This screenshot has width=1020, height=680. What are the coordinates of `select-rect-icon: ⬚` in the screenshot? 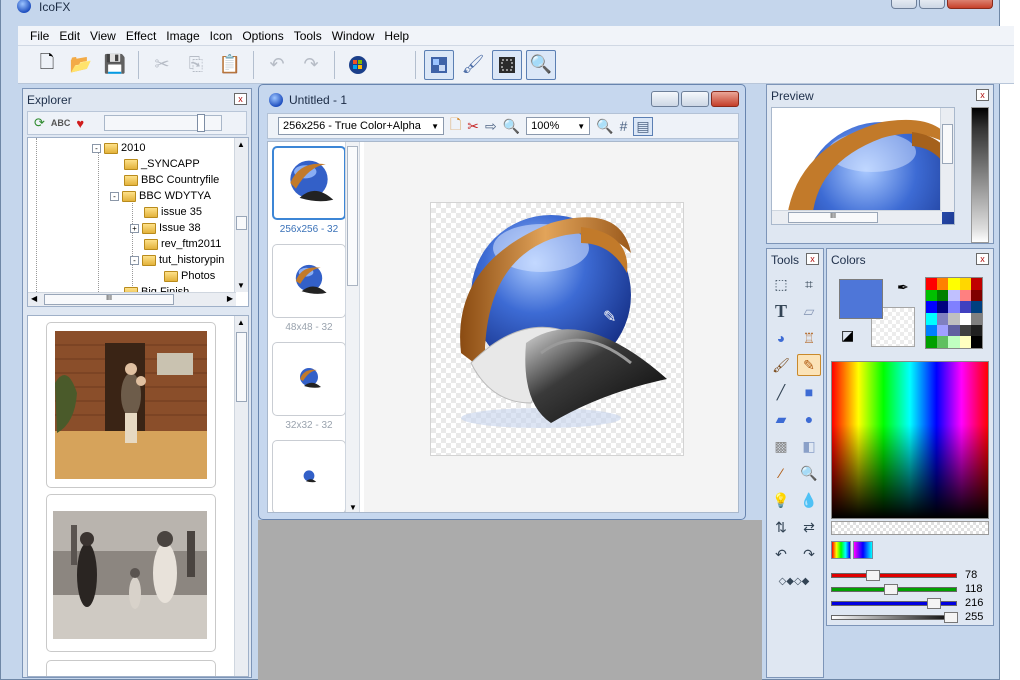 It's located at (781, 284).